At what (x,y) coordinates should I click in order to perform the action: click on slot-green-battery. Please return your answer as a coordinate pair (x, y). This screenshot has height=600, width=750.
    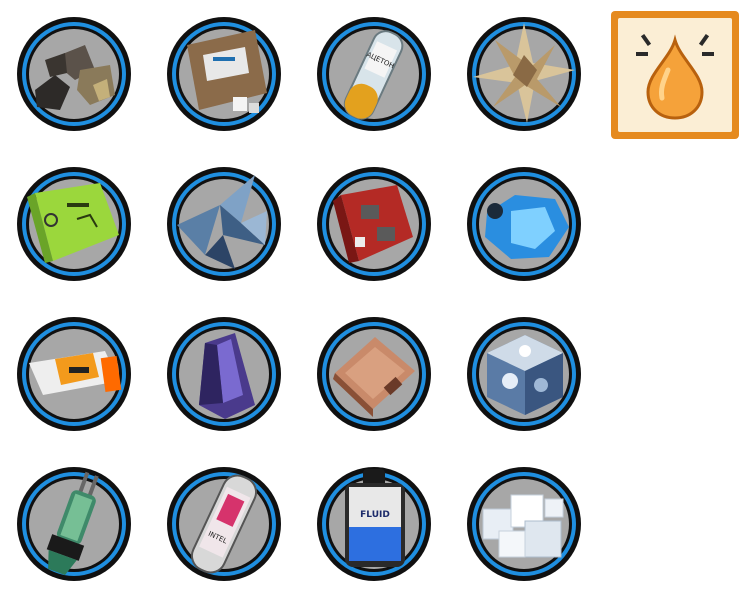
    Looking at the image, I should click on (74, 224).